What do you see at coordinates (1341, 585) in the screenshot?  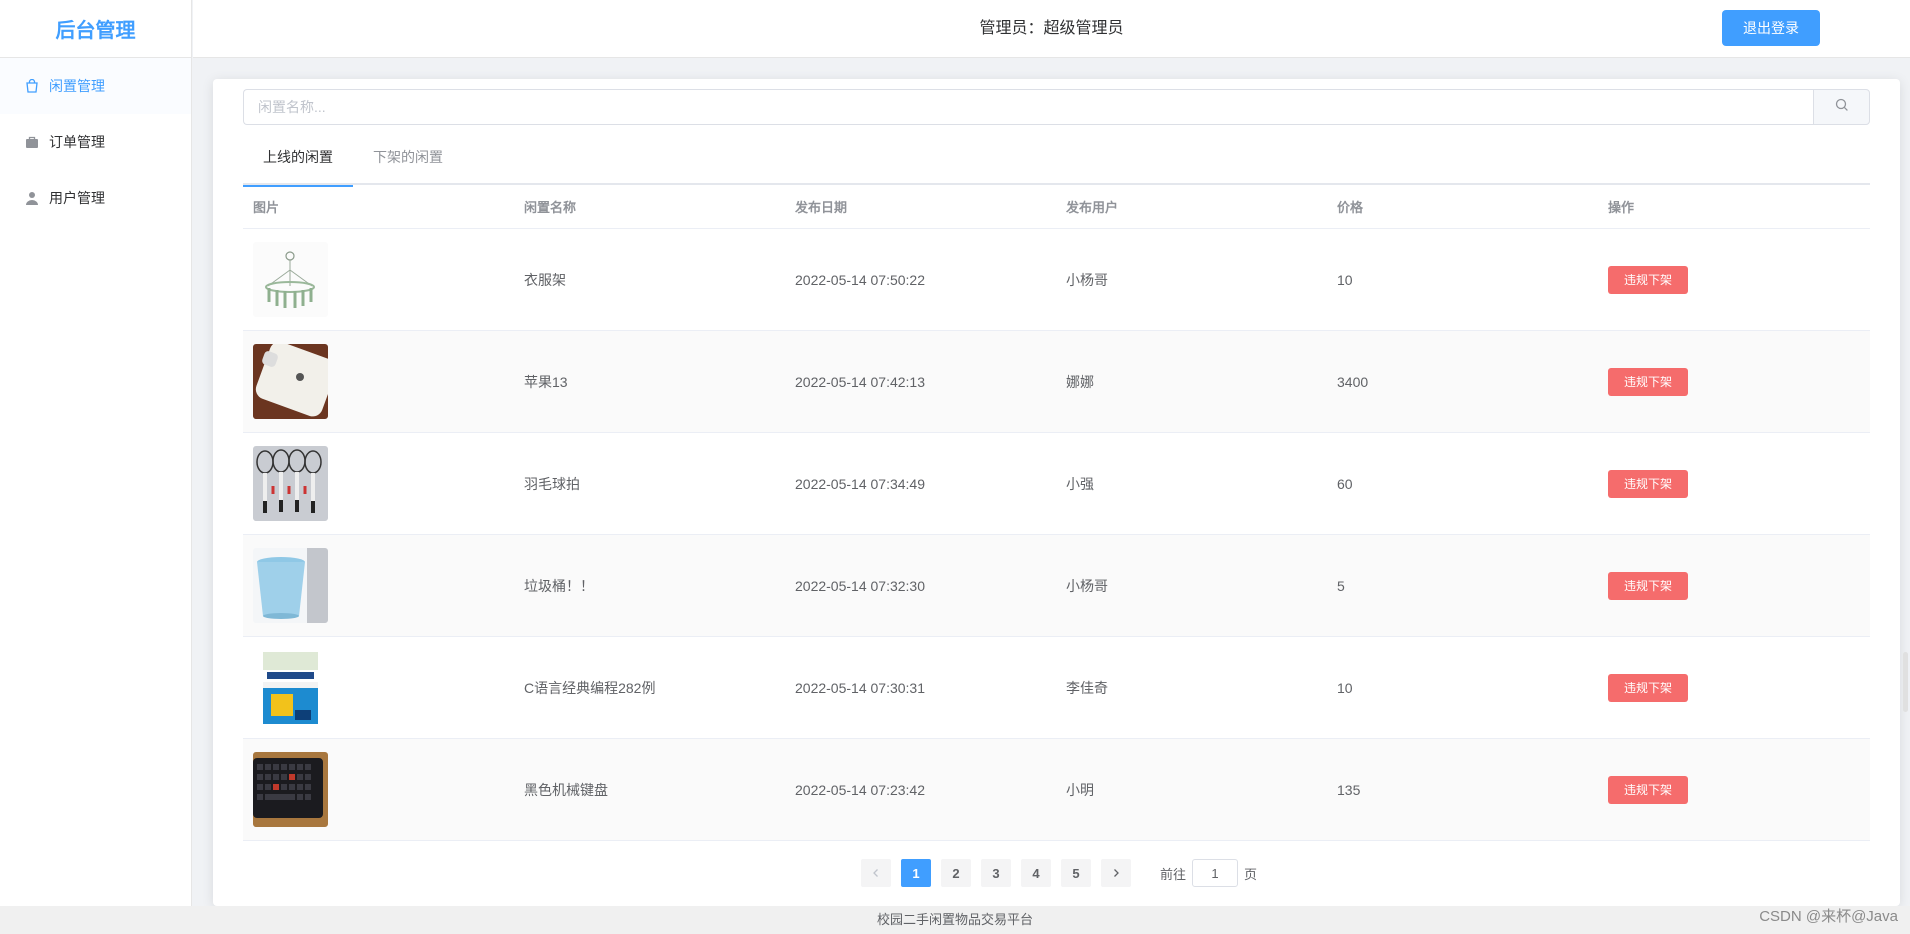 I see `item-price: 5` at bounding box center [1341, 585].